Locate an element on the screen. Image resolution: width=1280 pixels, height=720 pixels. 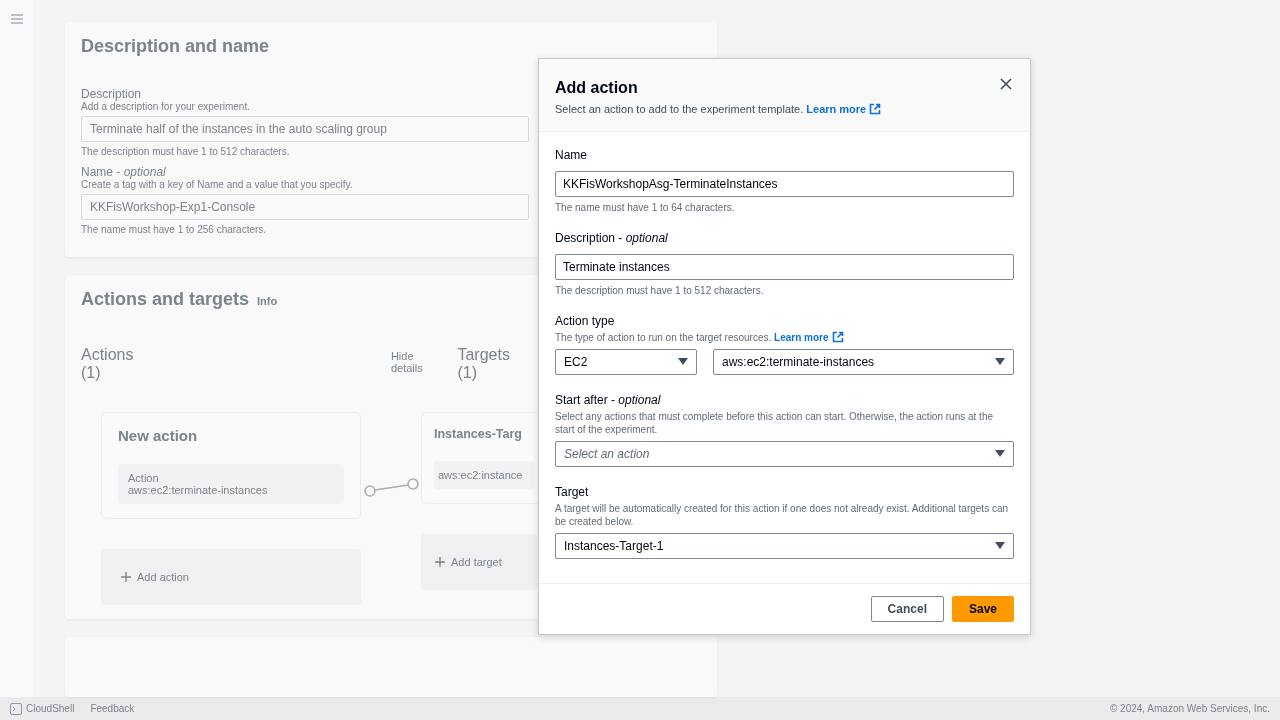
section-heading: Actions (1) is located at coordinates (108, 364).